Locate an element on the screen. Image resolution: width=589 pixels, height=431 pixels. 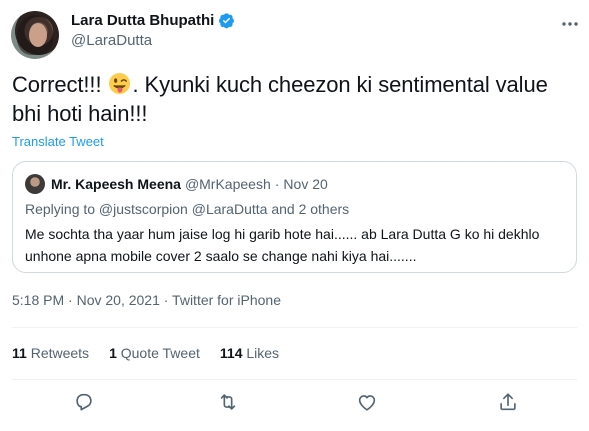
quote-tweets-count: 1 is located at coordinates (113, 353).